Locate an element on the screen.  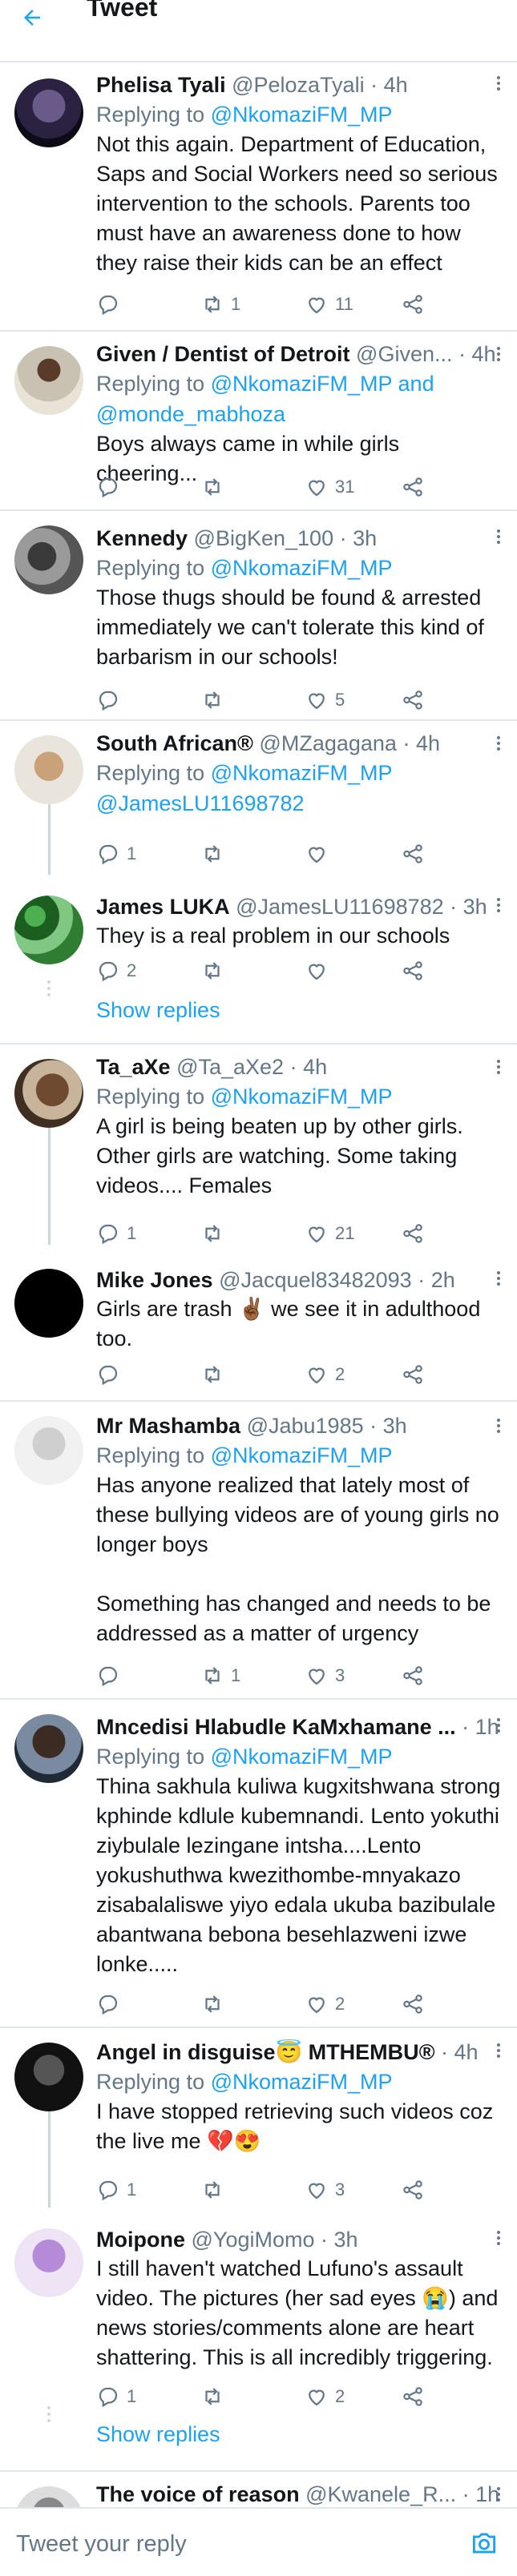
author-name: James LUKA is located at coordinates (163, 907).